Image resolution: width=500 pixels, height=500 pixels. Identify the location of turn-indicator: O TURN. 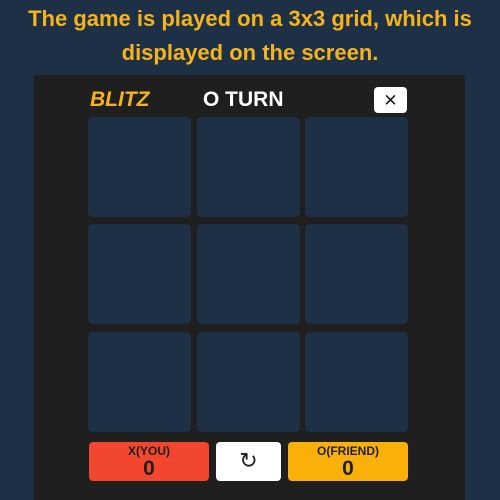
(243, 99).